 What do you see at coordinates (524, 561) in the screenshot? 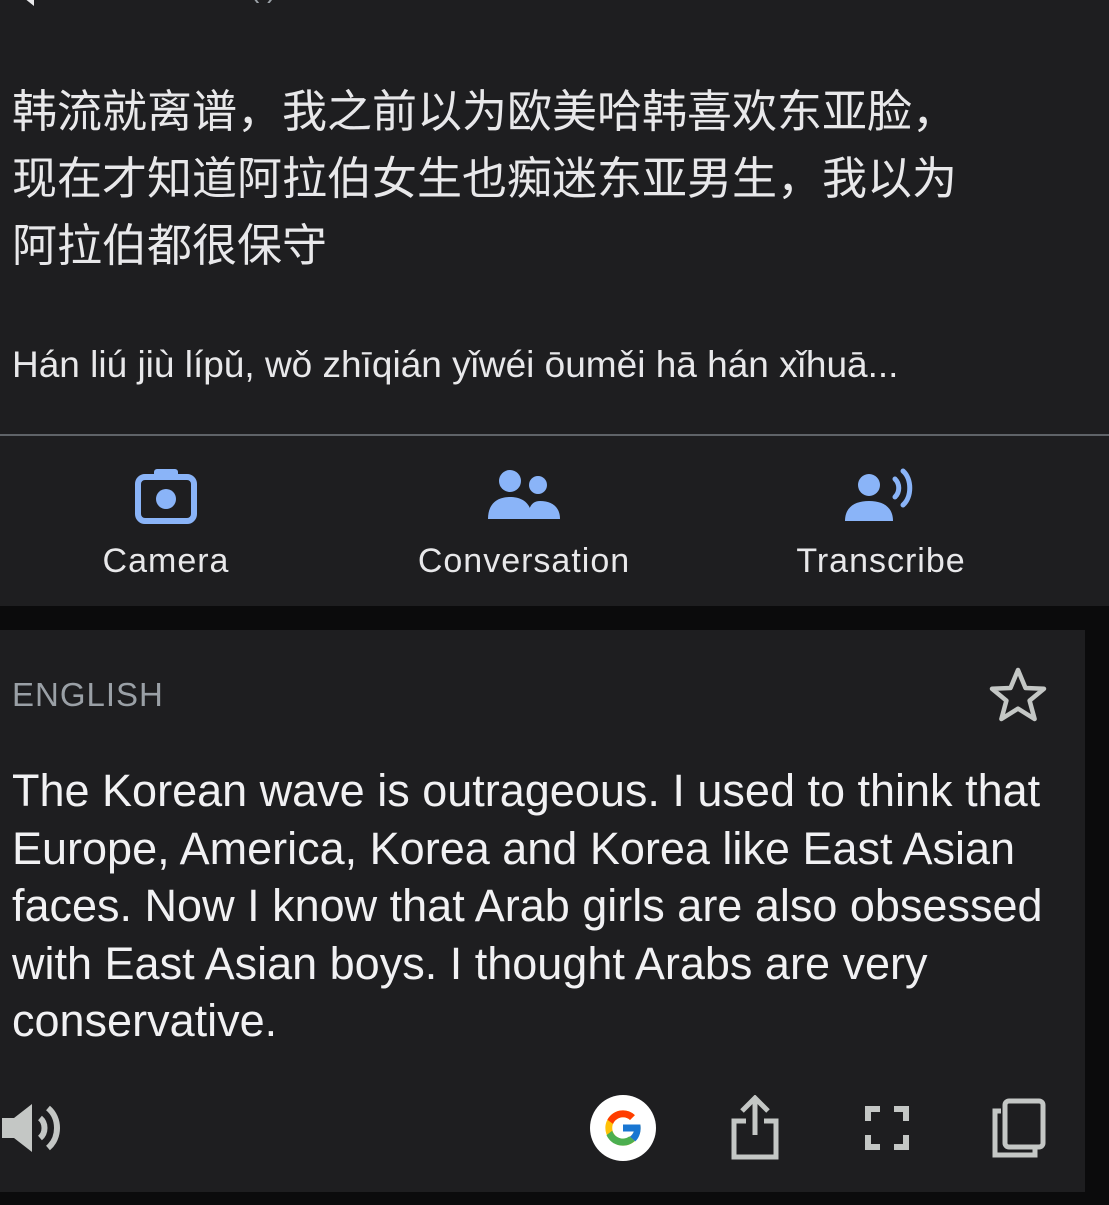
I see `conversation-label: Conversation` at bounding box center [524, 561].